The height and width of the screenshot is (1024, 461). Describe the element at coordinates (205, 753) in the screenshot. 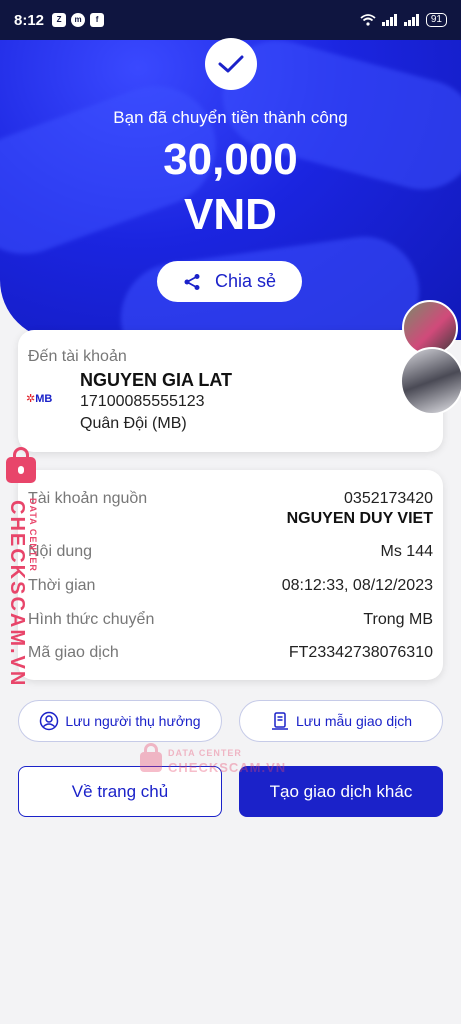

I see `watermark-center-tag: DATA CENTER` at that location.